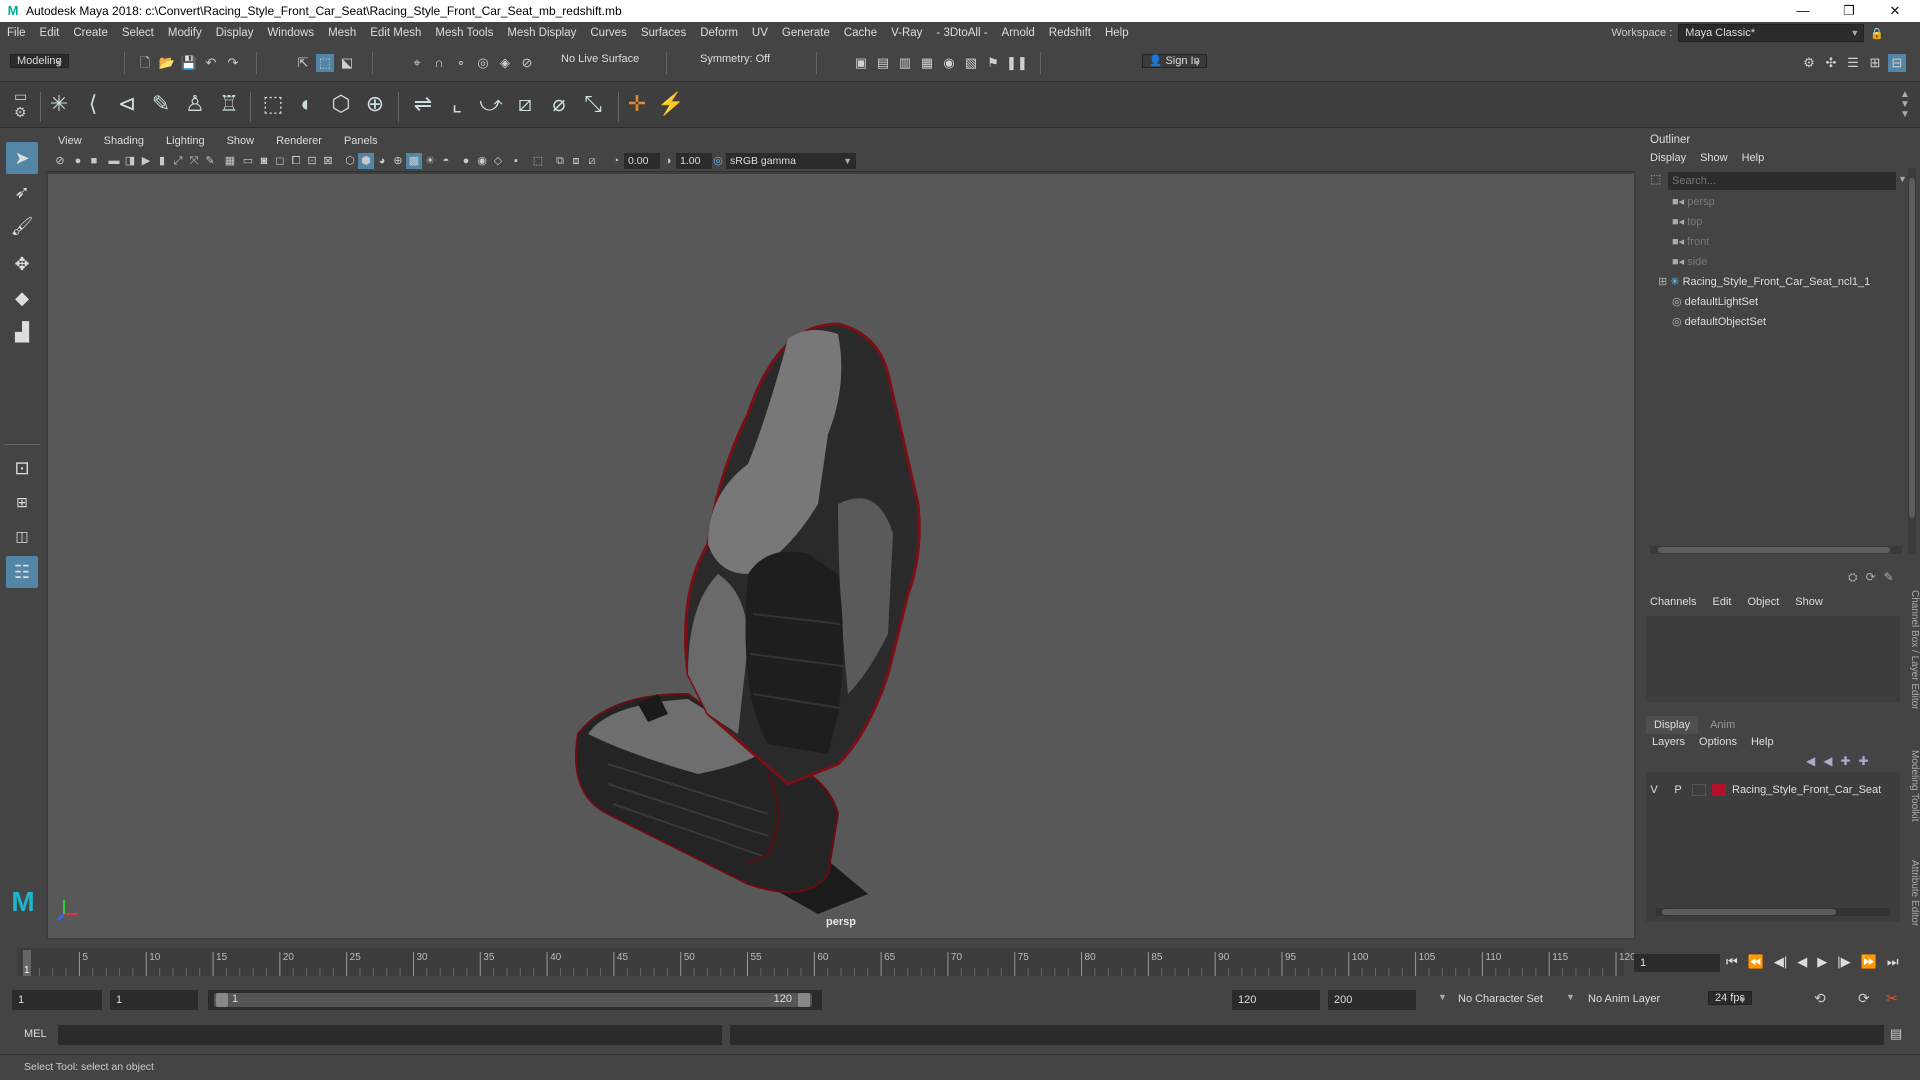 The width and height of the screenshot is (1920, 1080). What do you see at coordinates (57, 1000) in the screenshot?
I see `animation-start-field: 1` at bounding box center [57, 1000].